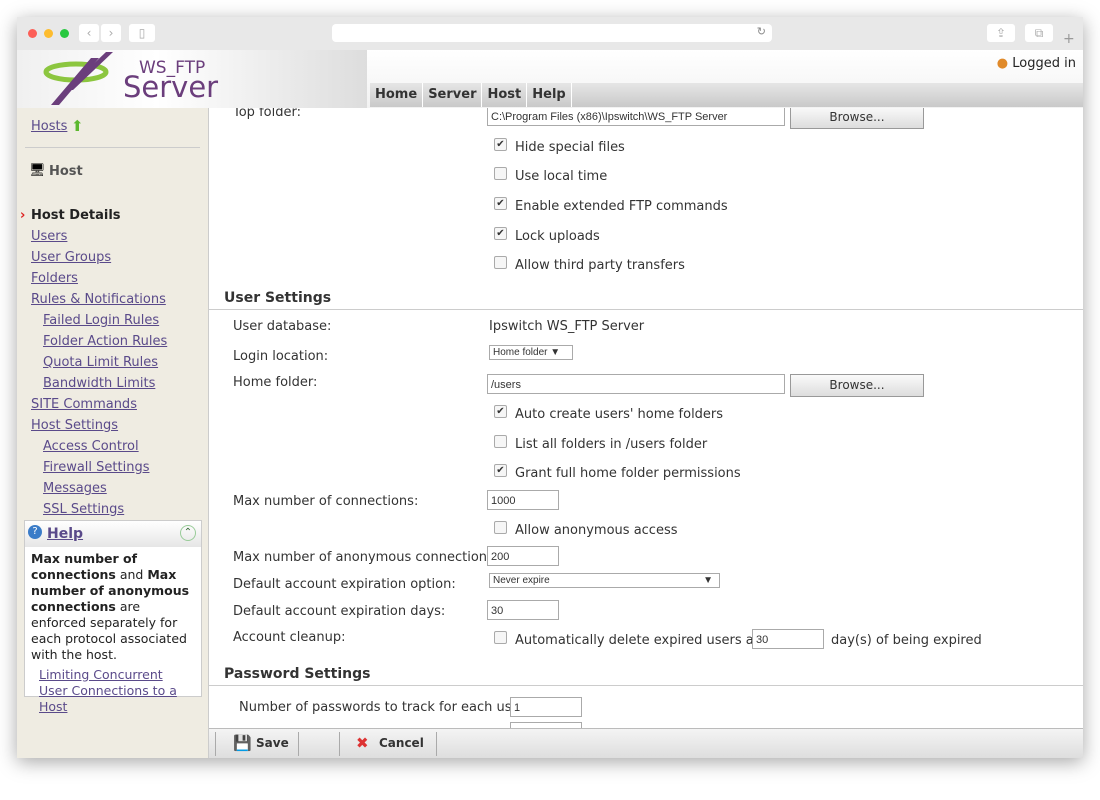  Describe the element at coordinates (570, 147) in the screenshot. I see `checkbox-label: Hide special files` at that location.